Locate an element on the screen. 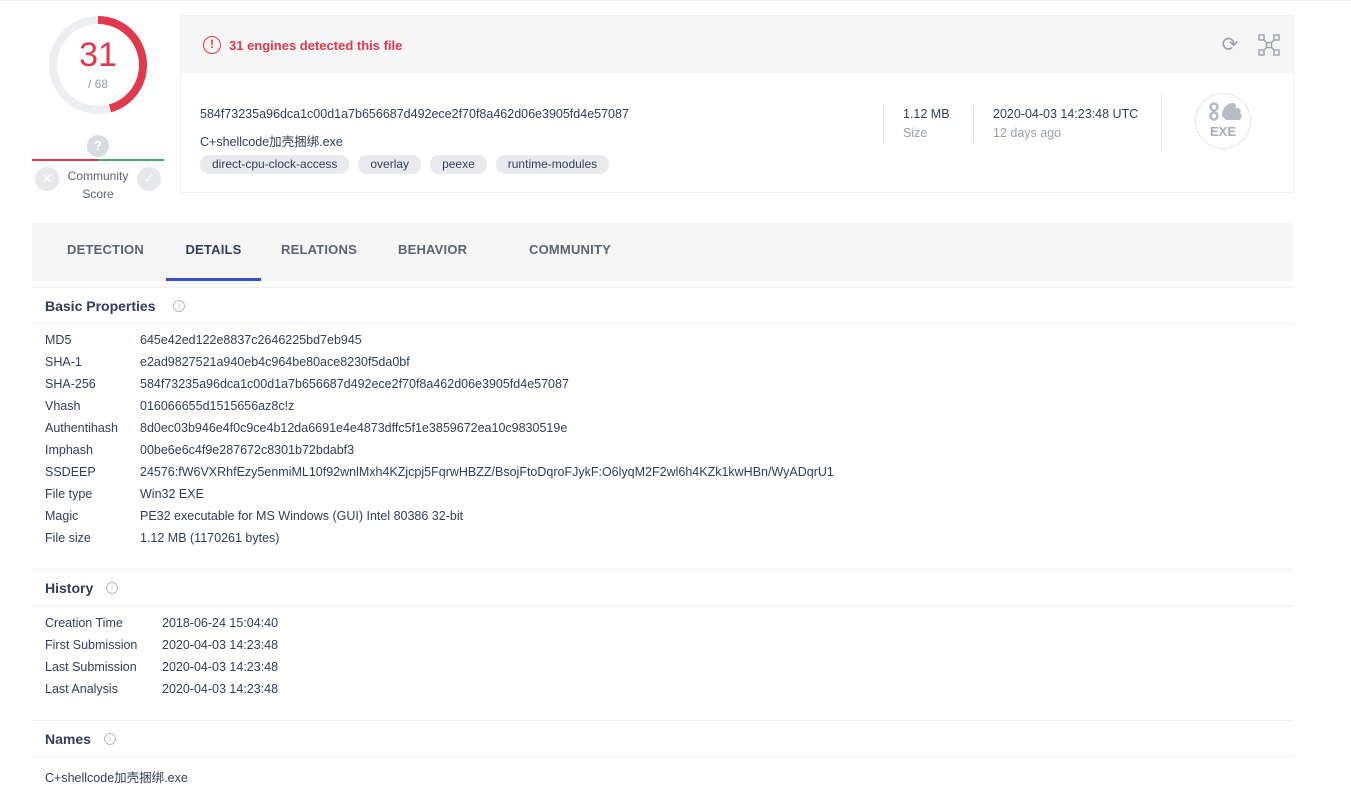 The width and height of the screenshot is (1351, 795). basic-properties-header: Basic Properties i is located at coordinates (662, 305).